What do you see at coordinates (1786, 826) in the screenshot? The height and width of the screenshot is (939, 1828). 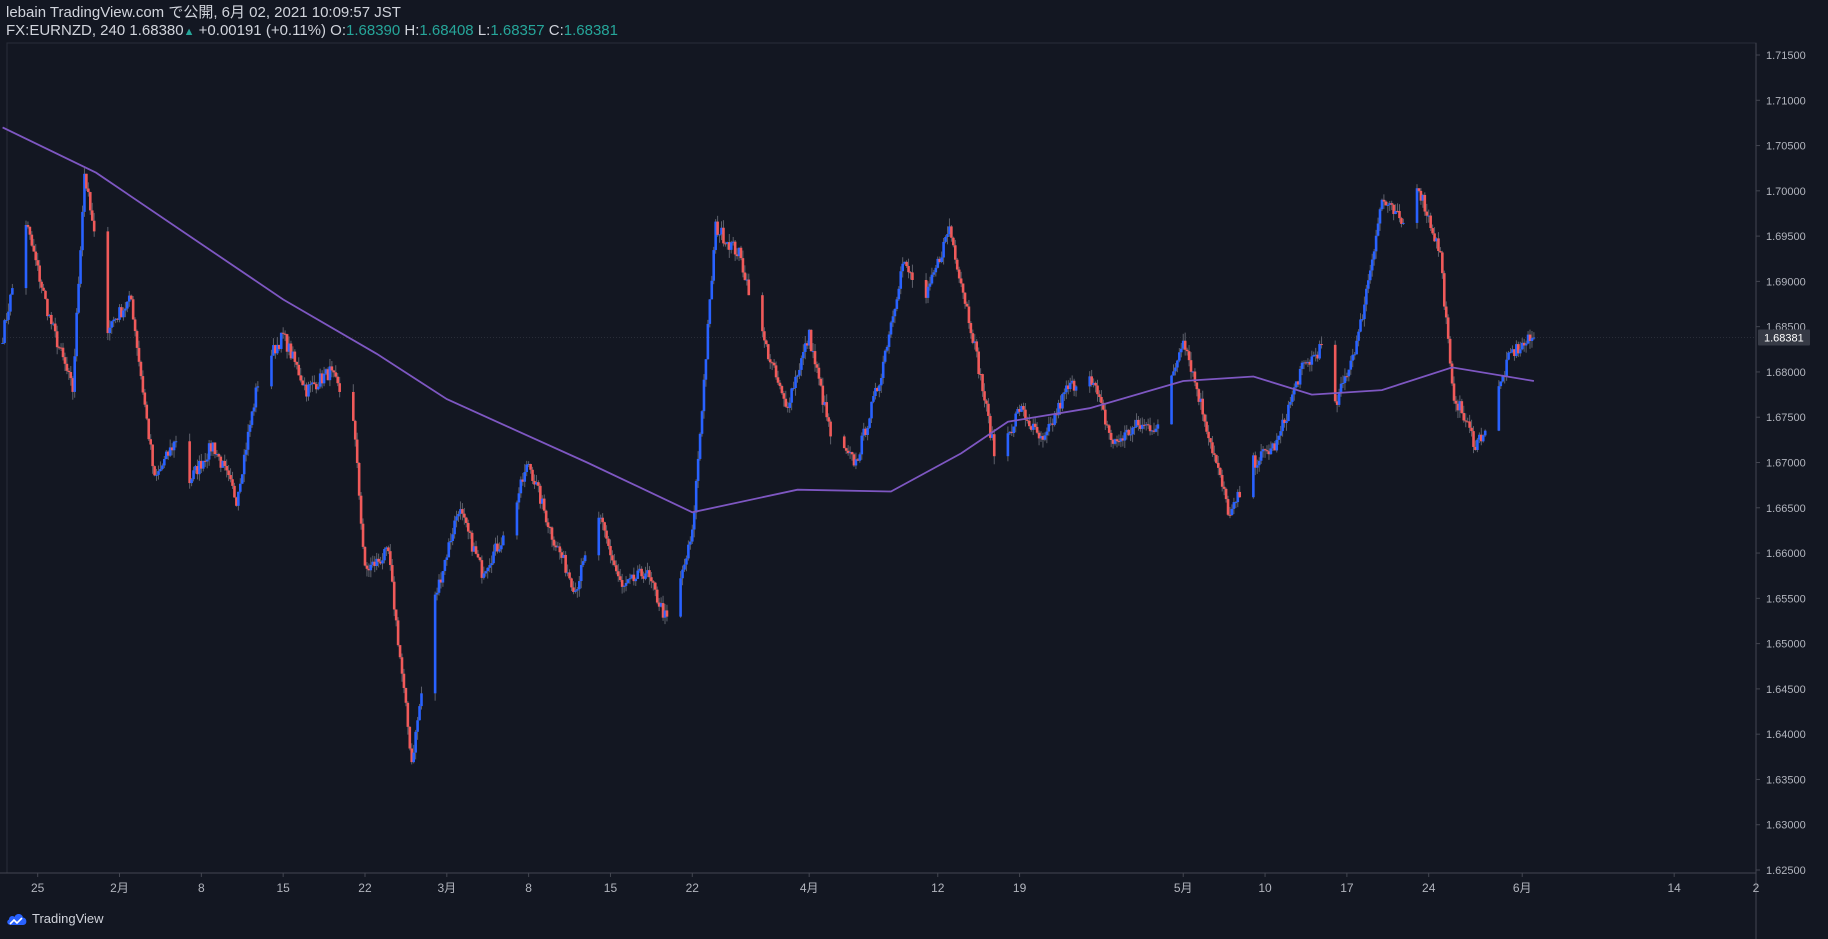 I see `y-tick-label: 1.63000` at bounding box center [1786, 826].